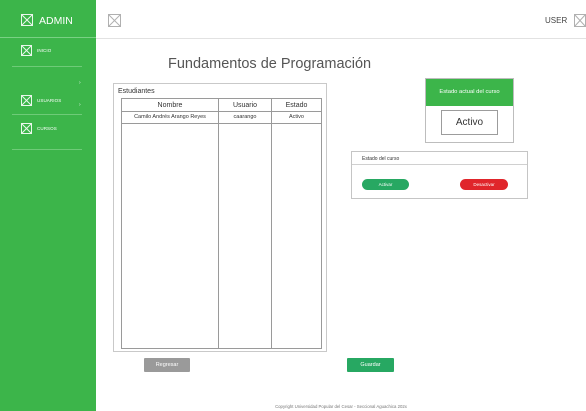 This screenshot has height=411, width=586. What do you see at coordinates (341, 38) in the screenshot?
I see `header-divider` at bounding box center [341, 38].